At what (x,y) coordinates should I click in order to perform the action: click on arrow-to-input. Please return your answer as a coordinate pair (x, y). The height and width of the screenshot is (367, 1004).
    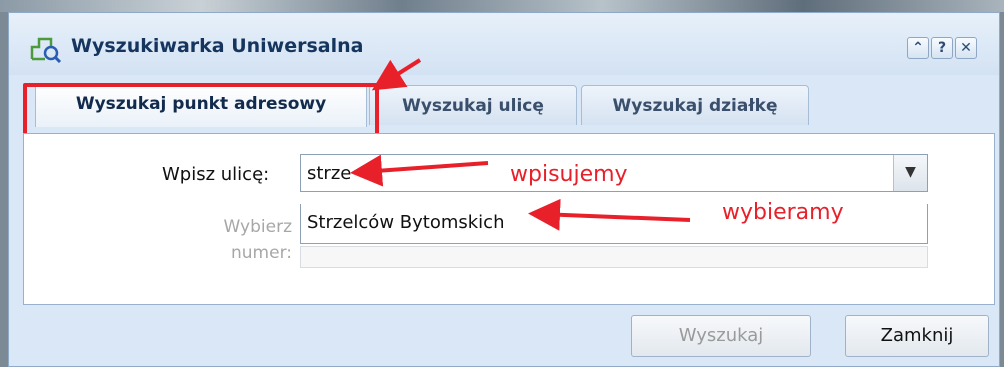
    Looking at the image, I should click on (419, 170).